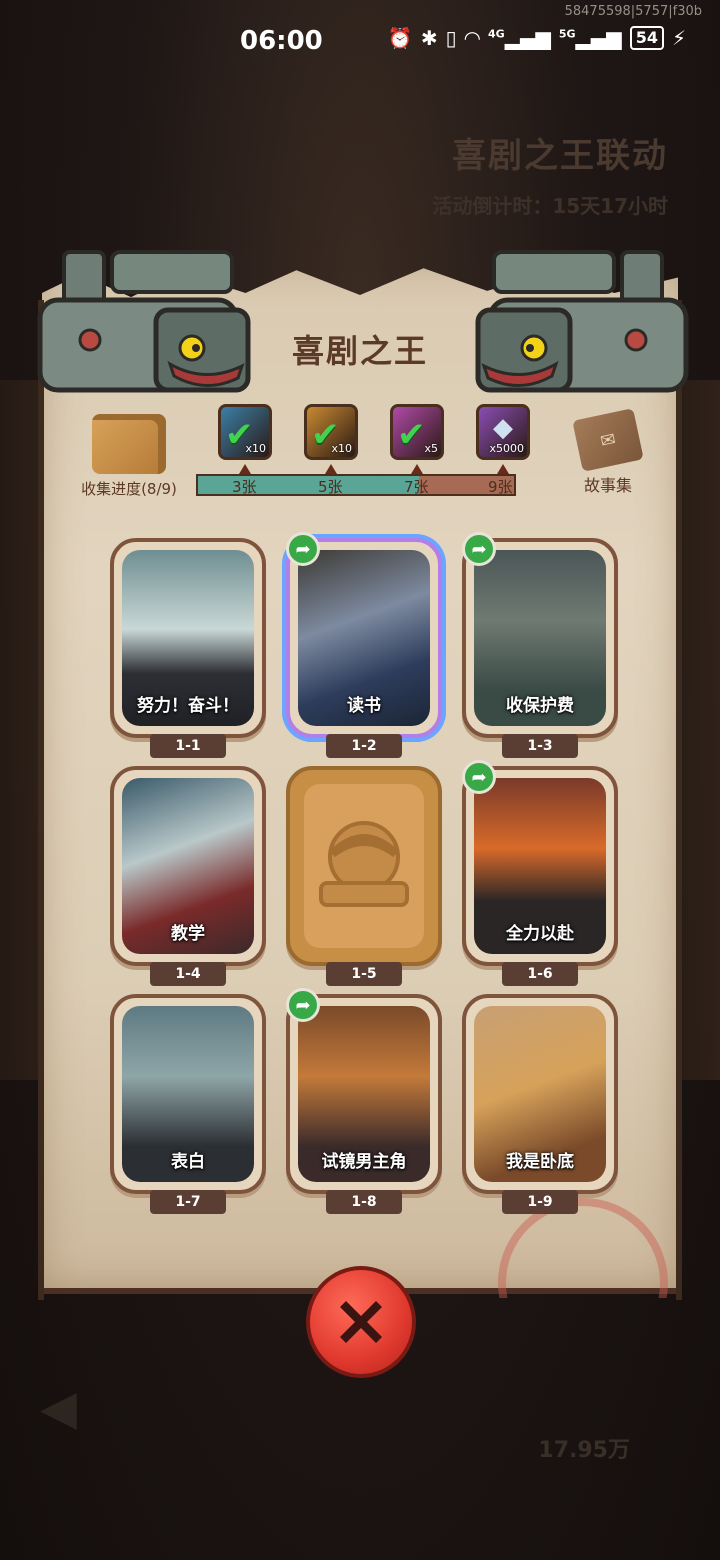 The image size is (720, 1560). What do you see at coordinates (451, 38) in the screenshot?
I see `vibrate-icon: ▯` at bounding box center [451, 38].